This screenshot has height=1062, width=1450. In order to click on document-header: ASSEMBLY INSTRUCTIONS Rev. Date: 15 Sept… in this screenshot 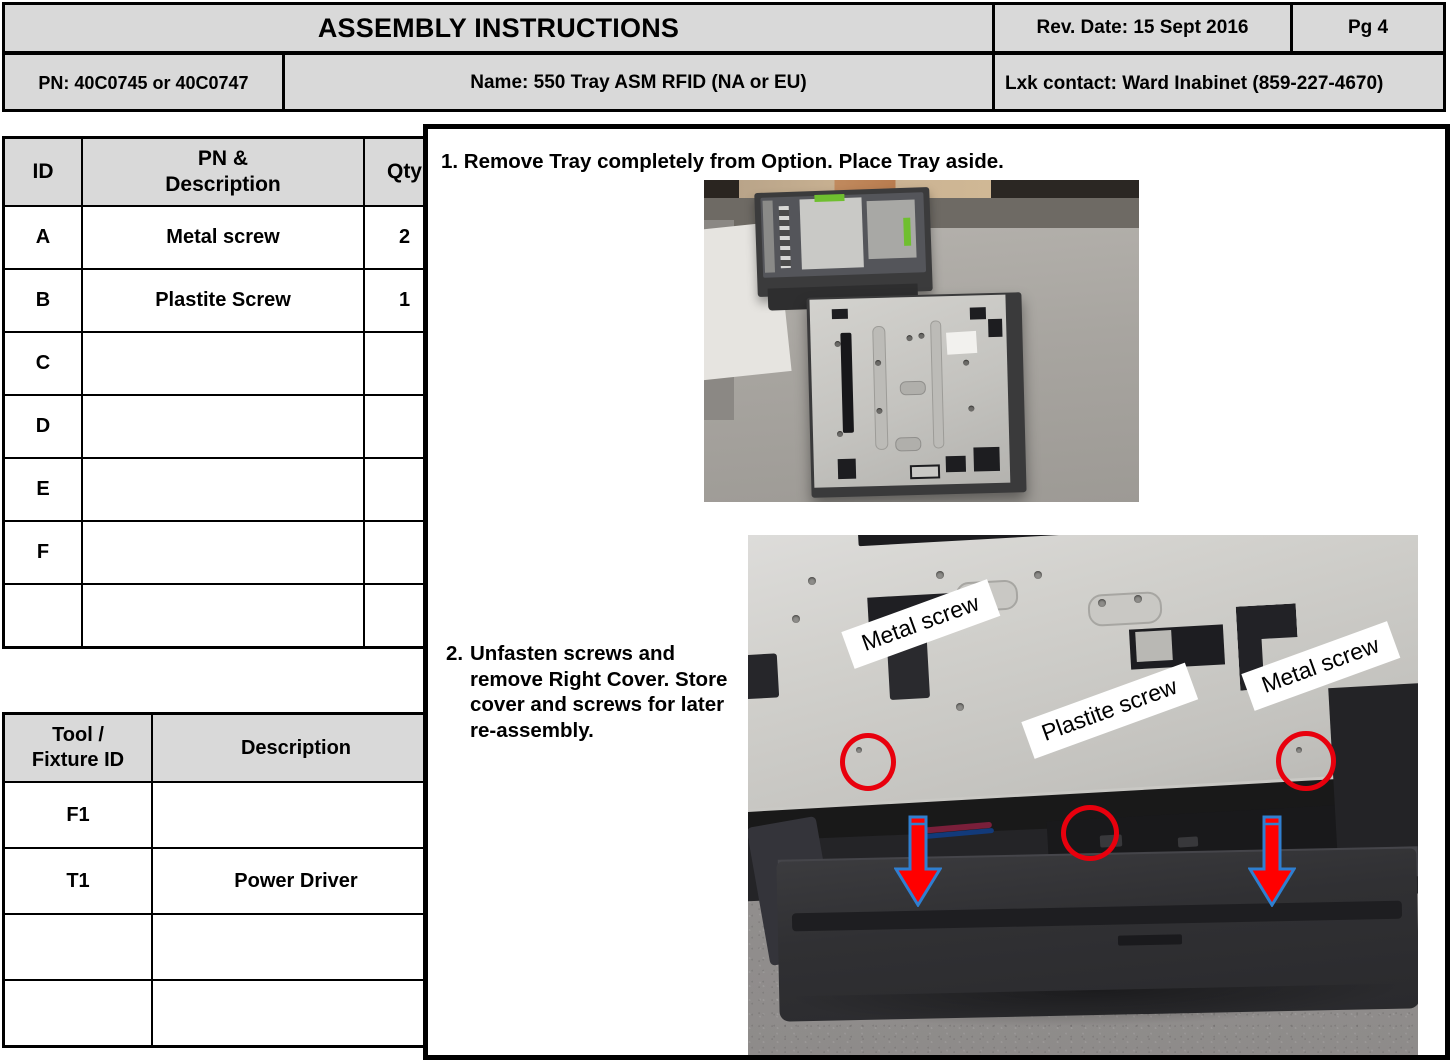, I will do `click(724, 57)`.